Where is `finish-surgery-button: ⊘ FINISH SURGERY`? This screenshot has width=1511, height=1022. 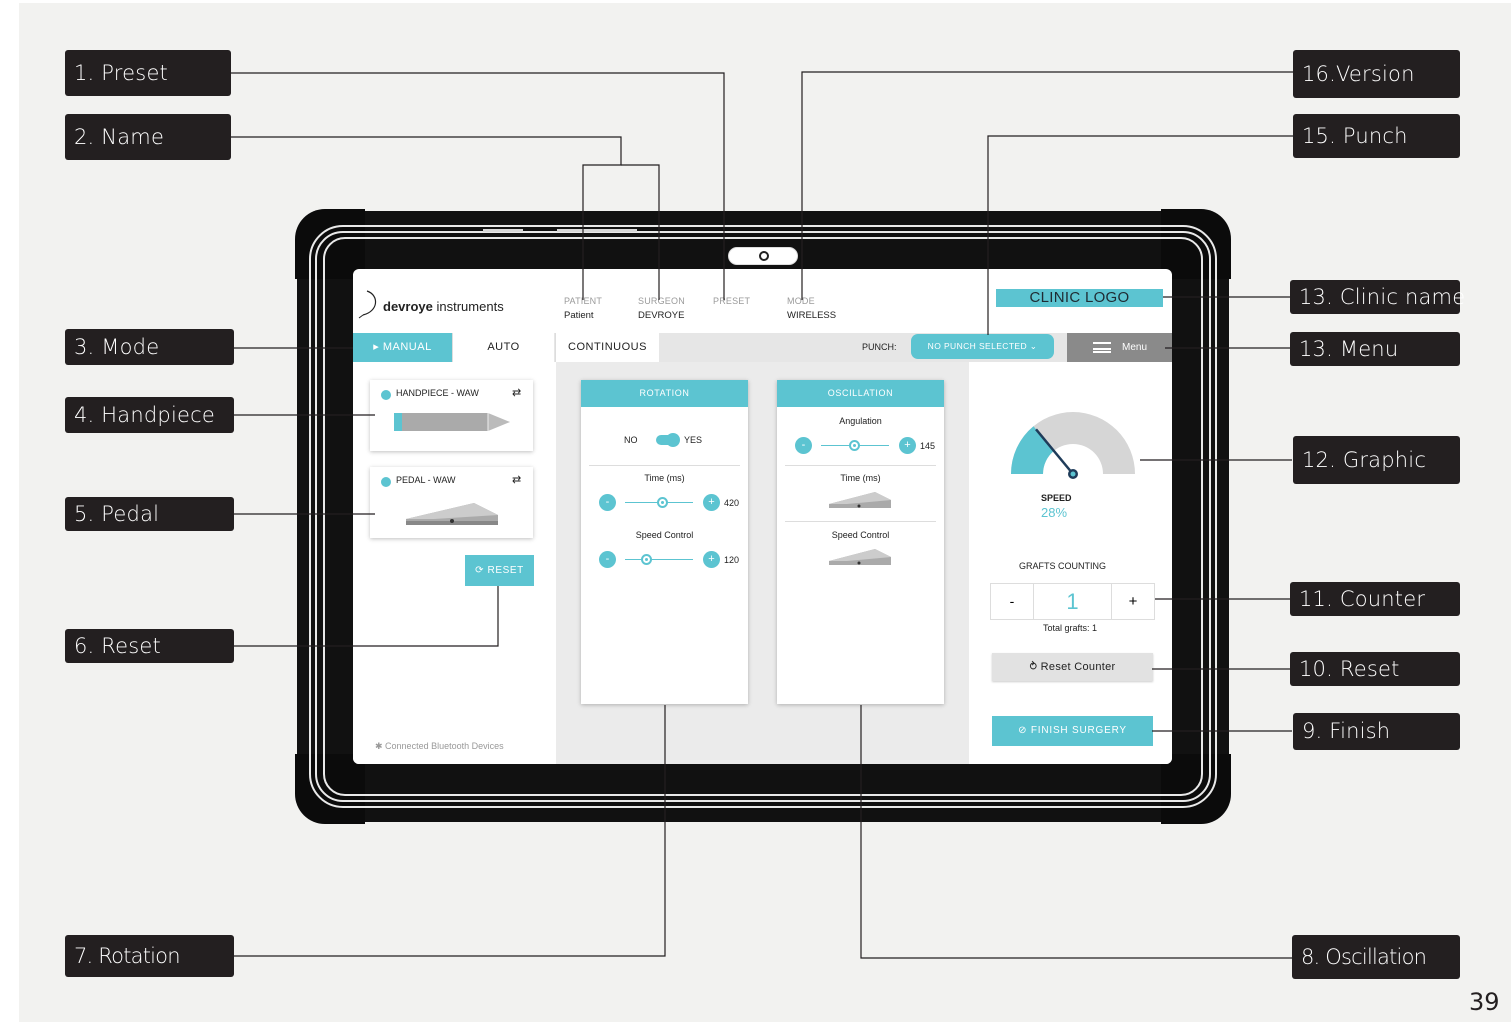 finish-surgery-button: ⊘ FINISH SURGERY is located at coordinates (1072, 731).